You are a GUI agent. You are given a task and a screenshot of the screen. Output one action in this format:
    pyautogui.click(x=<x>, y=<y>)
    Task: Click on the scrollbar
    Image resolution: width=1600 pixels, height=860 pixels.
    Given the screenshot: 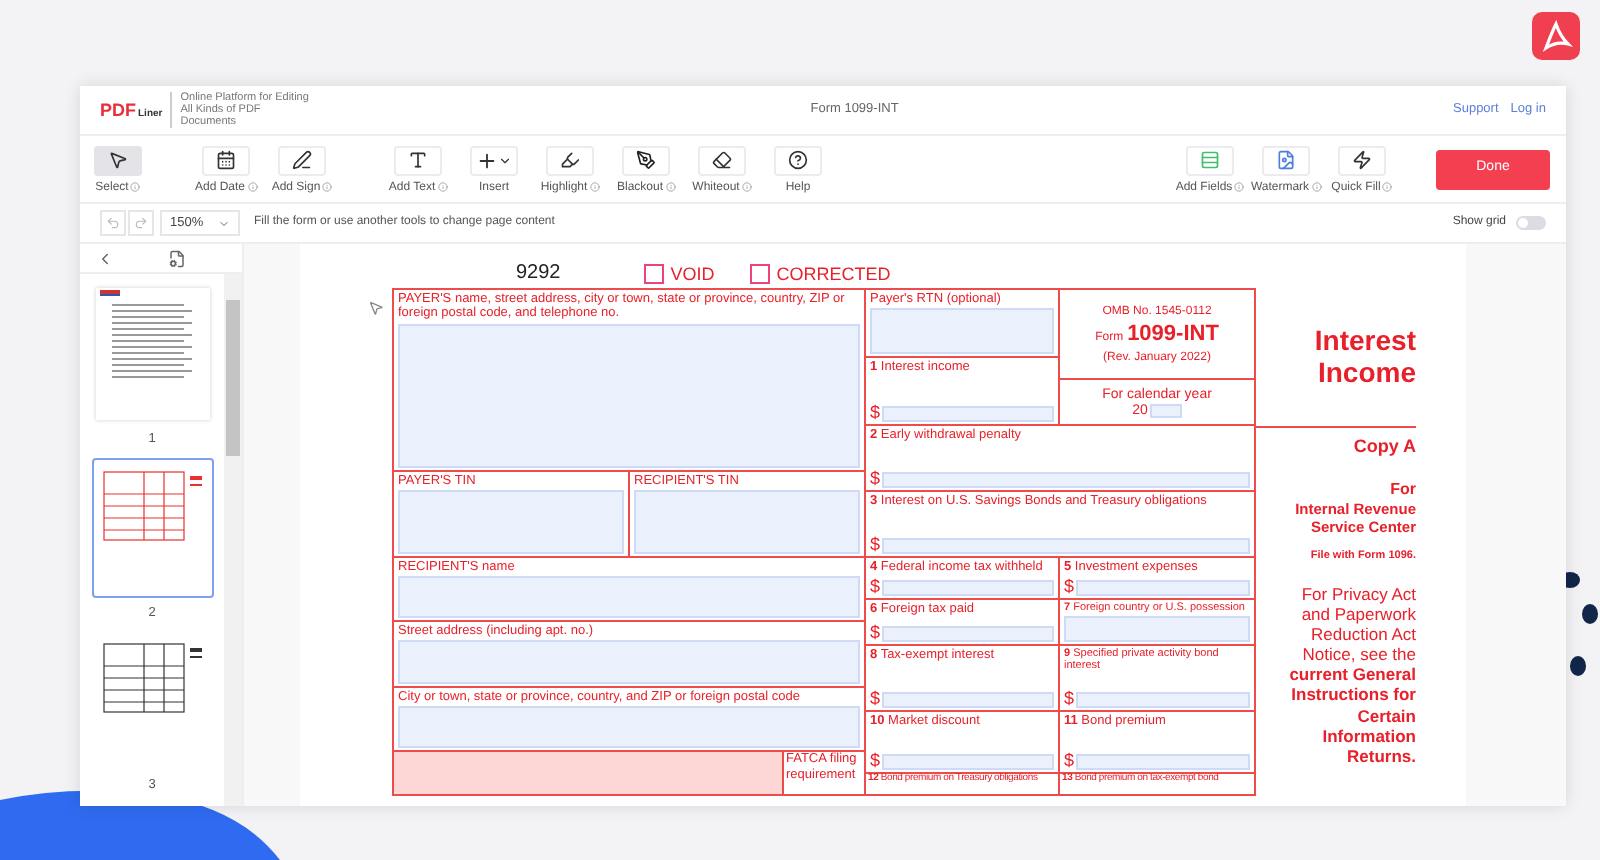 What is the action you would take?
    pyautogui.click(x=233, y=540)
    